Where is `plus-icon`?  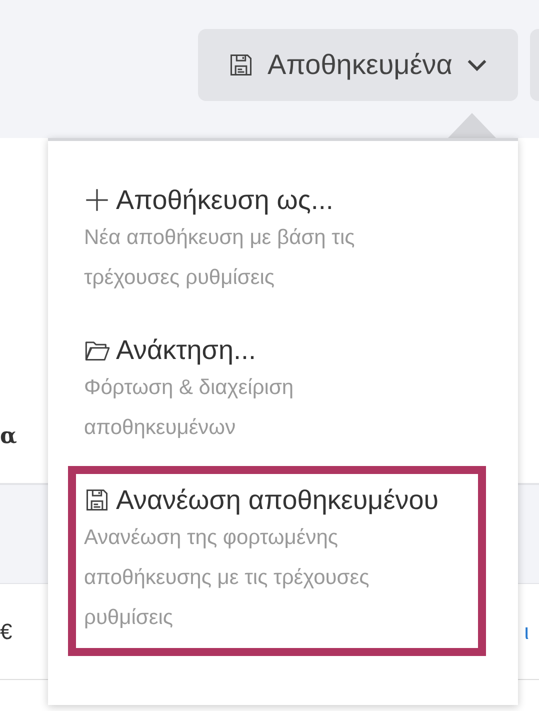
plus-icon is located at coordinates (97, 200).